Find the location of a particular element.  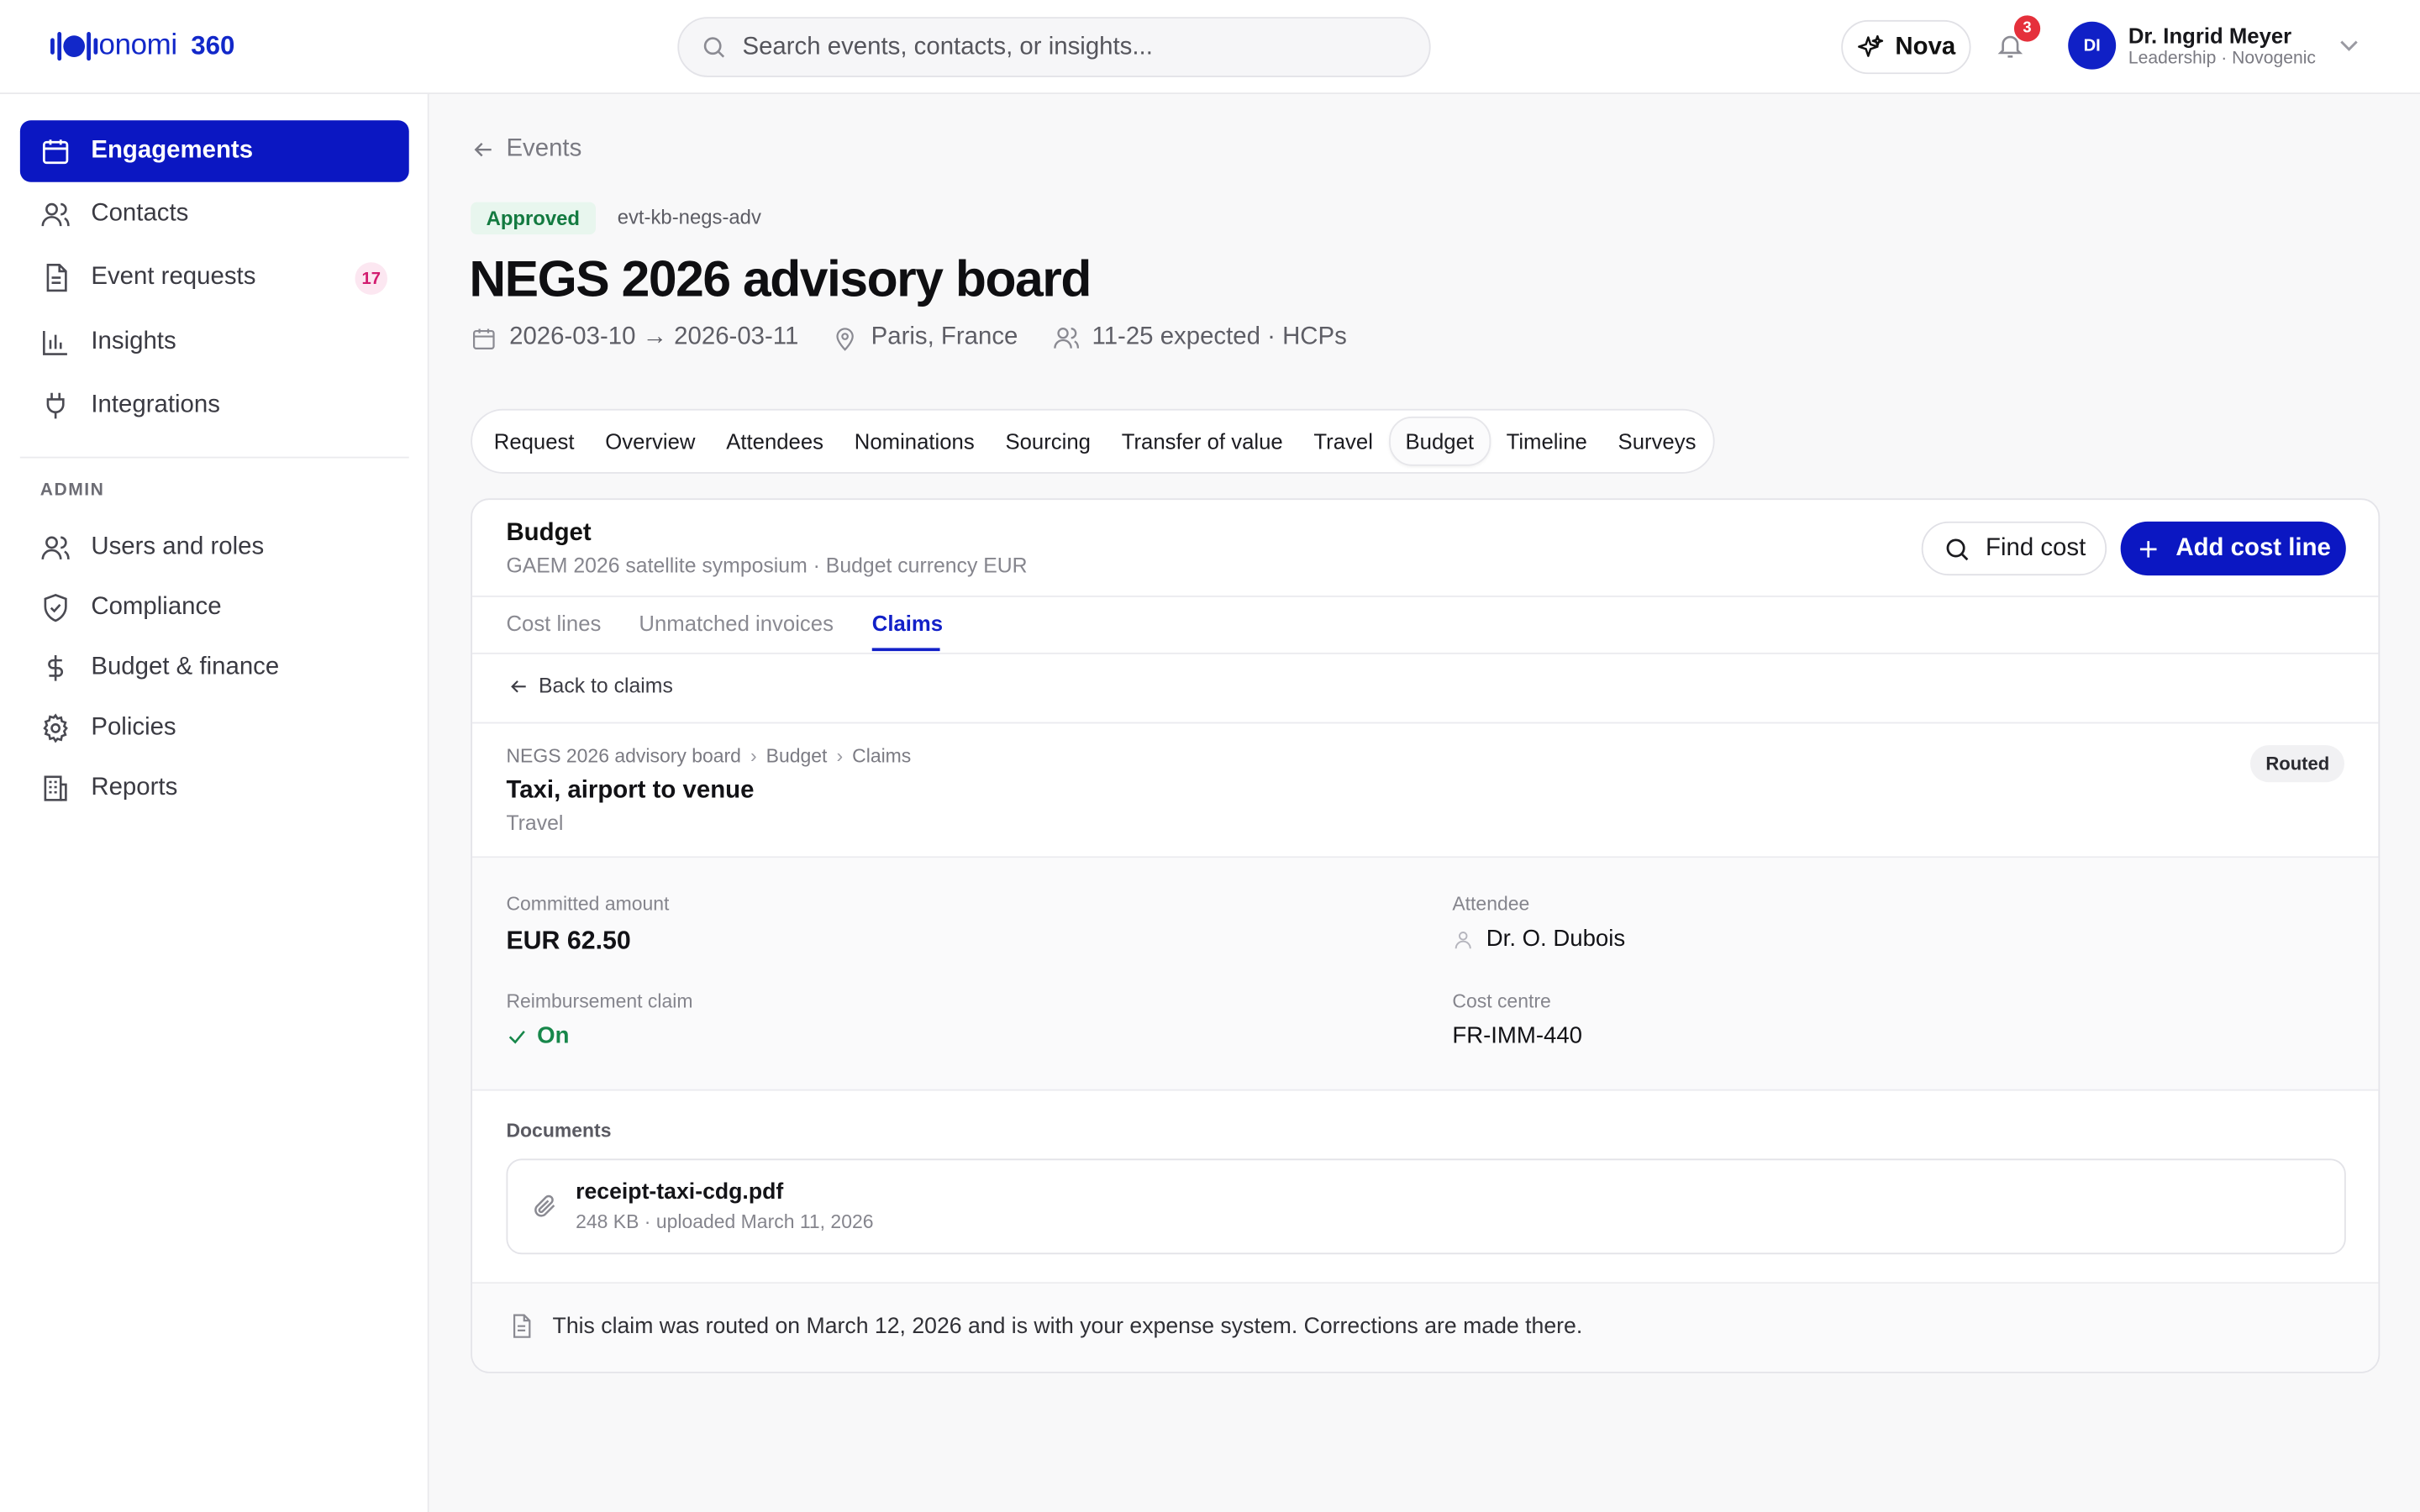

event-attendance-text: 11-25 expected · HCPs is located at coordinates (1219, 336).